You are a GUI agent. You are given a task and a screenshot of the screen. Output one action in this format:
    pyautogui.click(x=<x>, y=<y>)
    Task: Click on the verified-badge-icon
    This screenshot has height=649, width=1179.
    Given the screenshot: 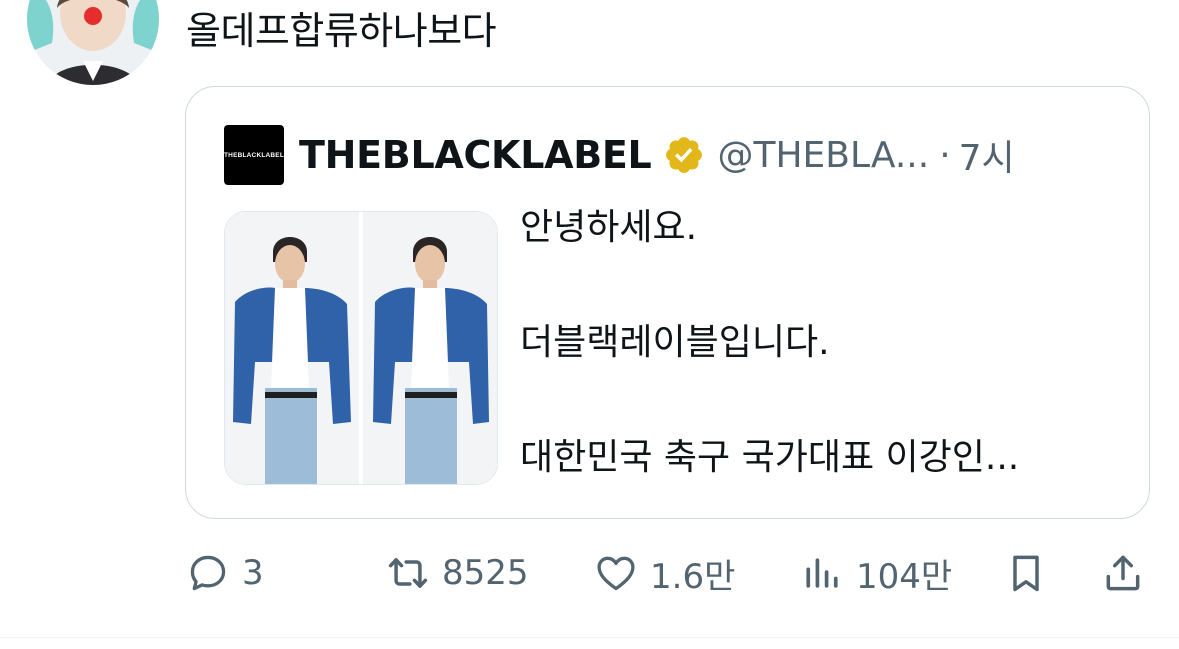 What is the action you would take?
    pyautogui.click(x=684, y=155)
    